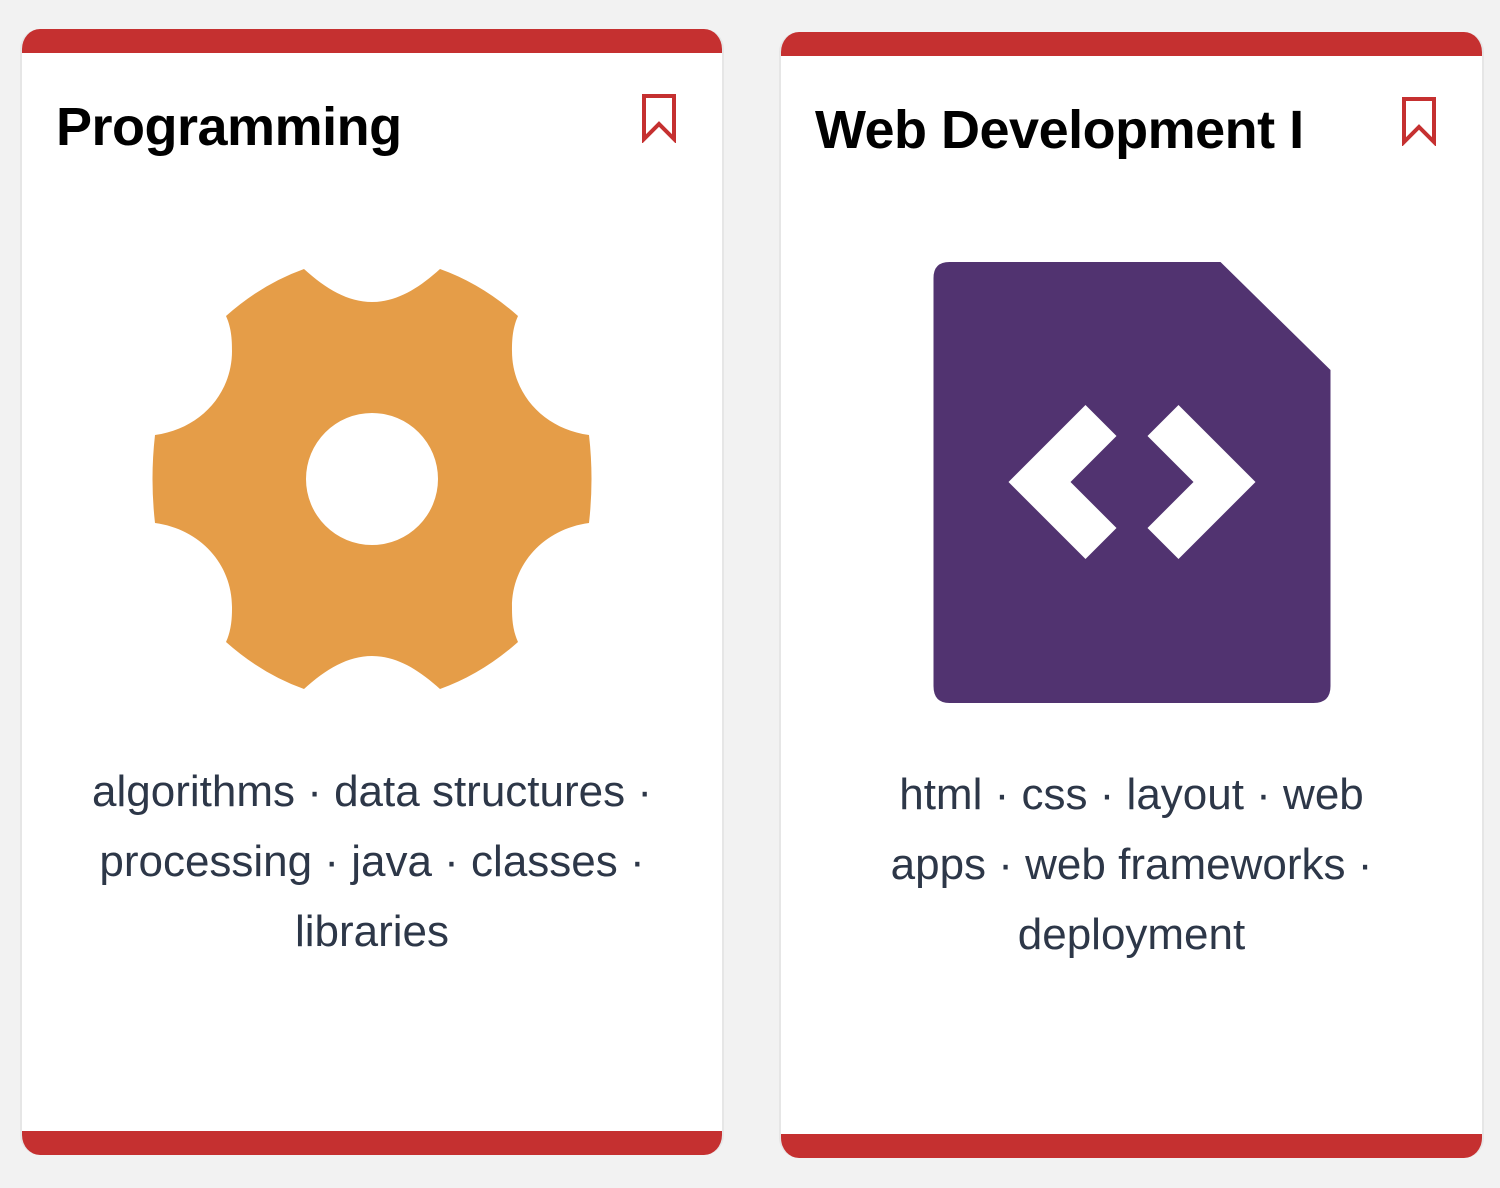 The image size is (1500, 1188). Describe the element at coordinates (1059, 130) in the screenshot. I see `card-title: Web Development I` at that location.